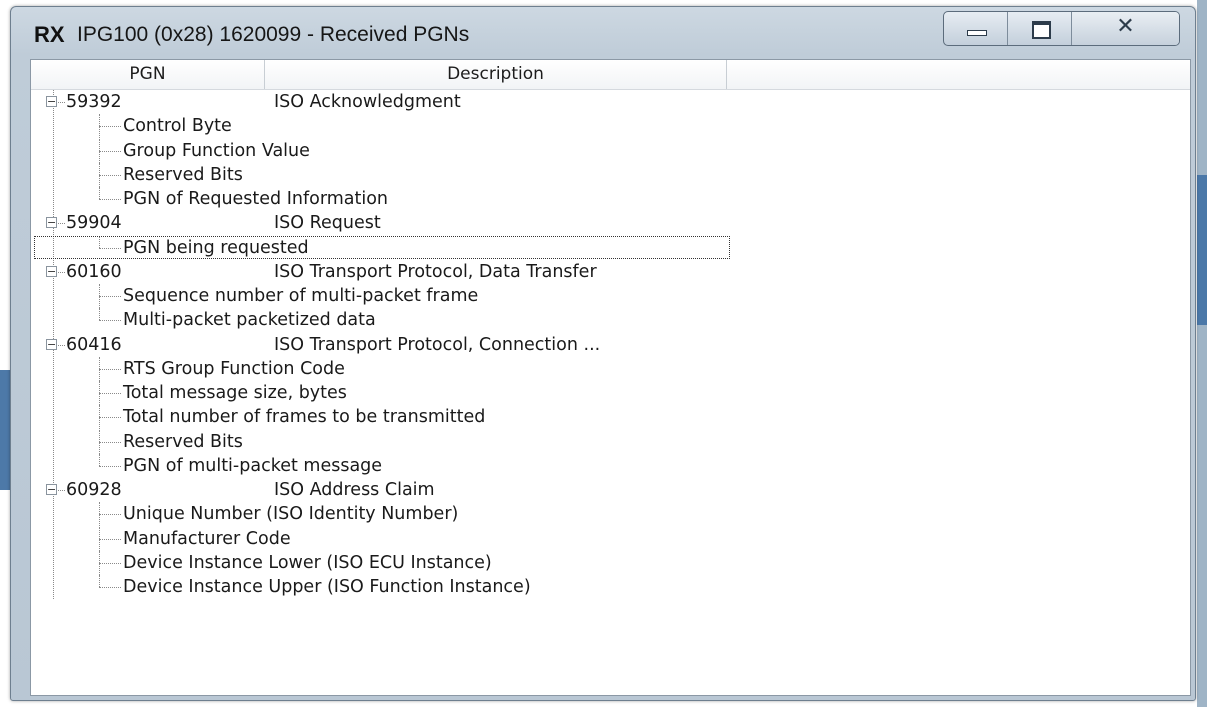 The height and width of the screenshot is (707, 1207). Describe the element at coordinates (1202, 250) in the screenshot. I see `background-window-accent` at that location.